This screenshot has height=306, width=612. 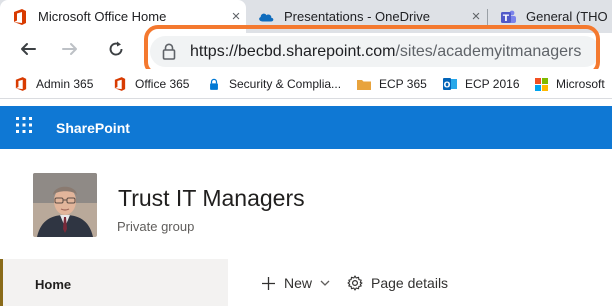 I want to click on folder-icon, so click(x=364, y=84).